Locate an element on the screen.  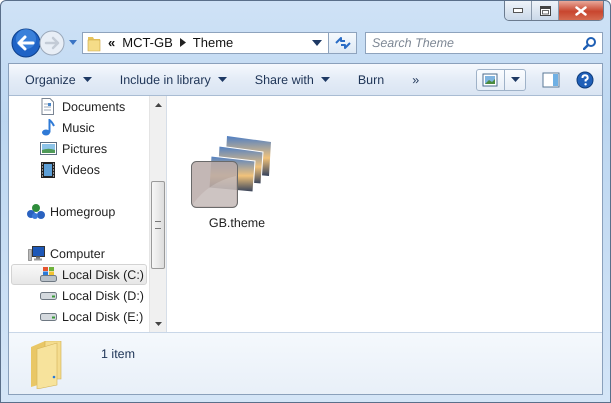
navigation-item: Local Disk (D:) is located at coordinates (79, 295).